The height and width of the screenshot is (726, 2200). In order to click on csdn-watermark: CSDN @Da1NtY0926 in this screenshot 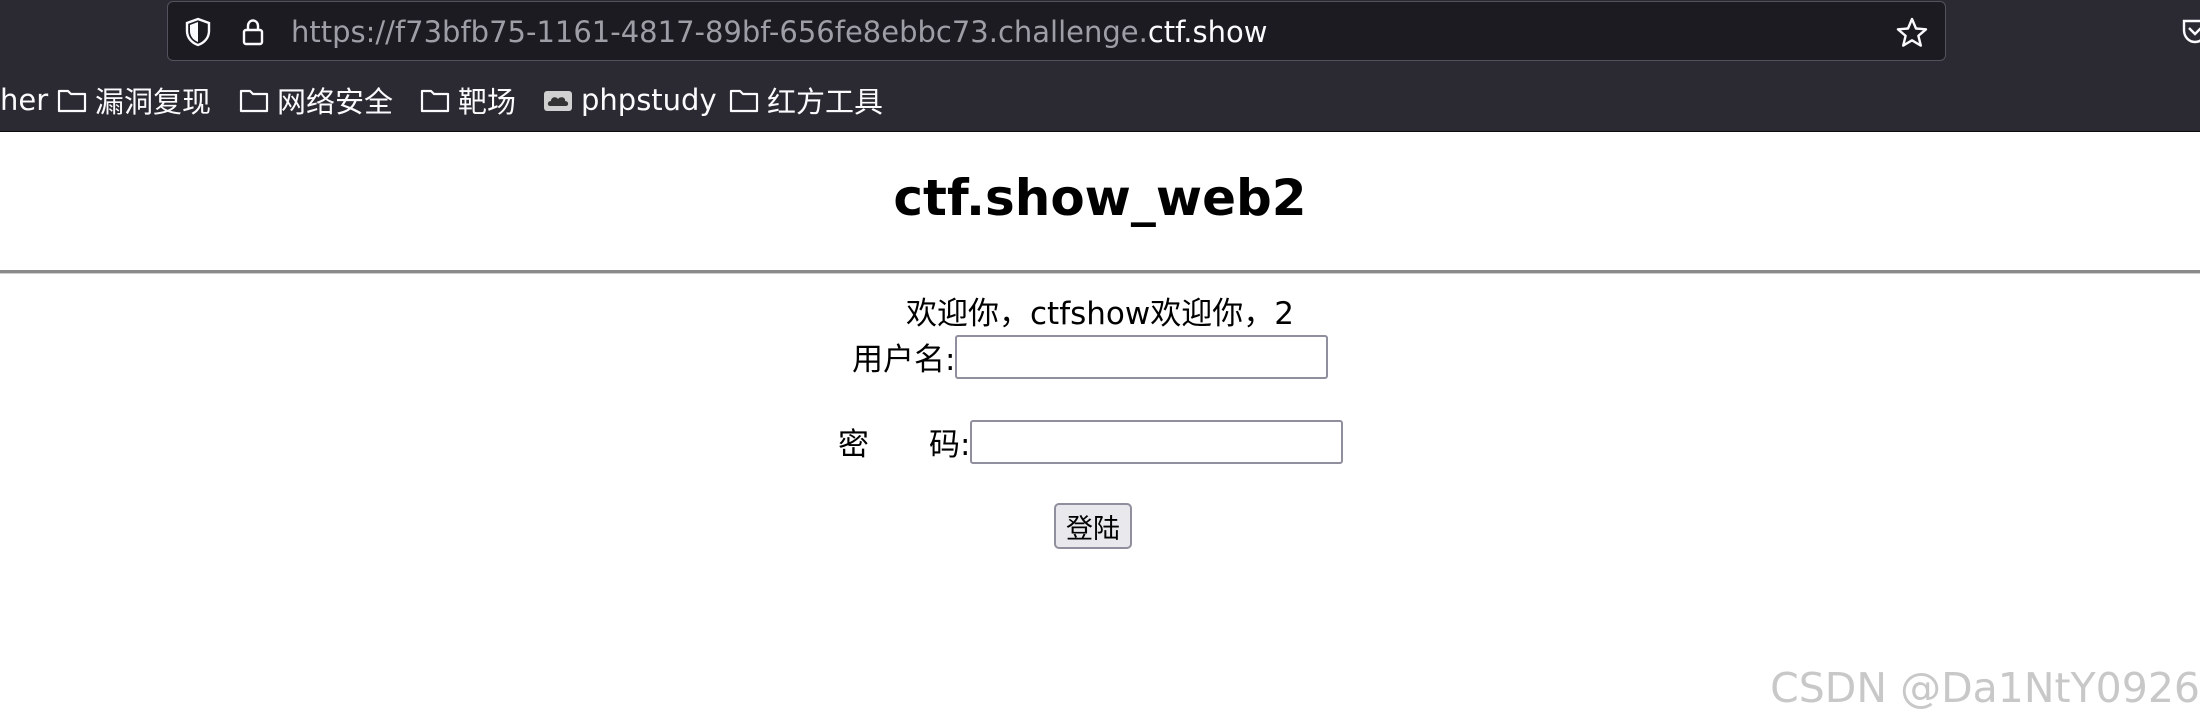, I will do `click(1985, 688)`.